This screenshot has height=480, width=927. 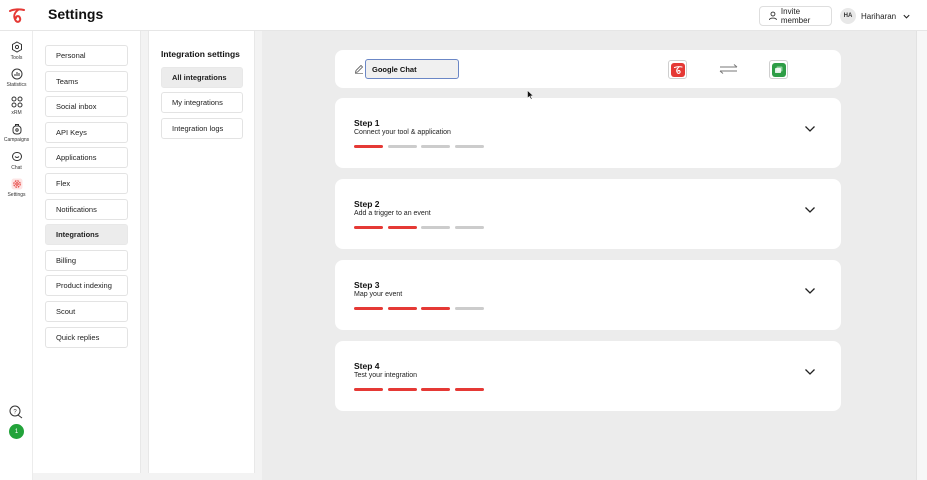 What do you see at coordinates (728, 69) in the screenshot?
I see `swap-arrows-icon` at bounding box center [728, 69].